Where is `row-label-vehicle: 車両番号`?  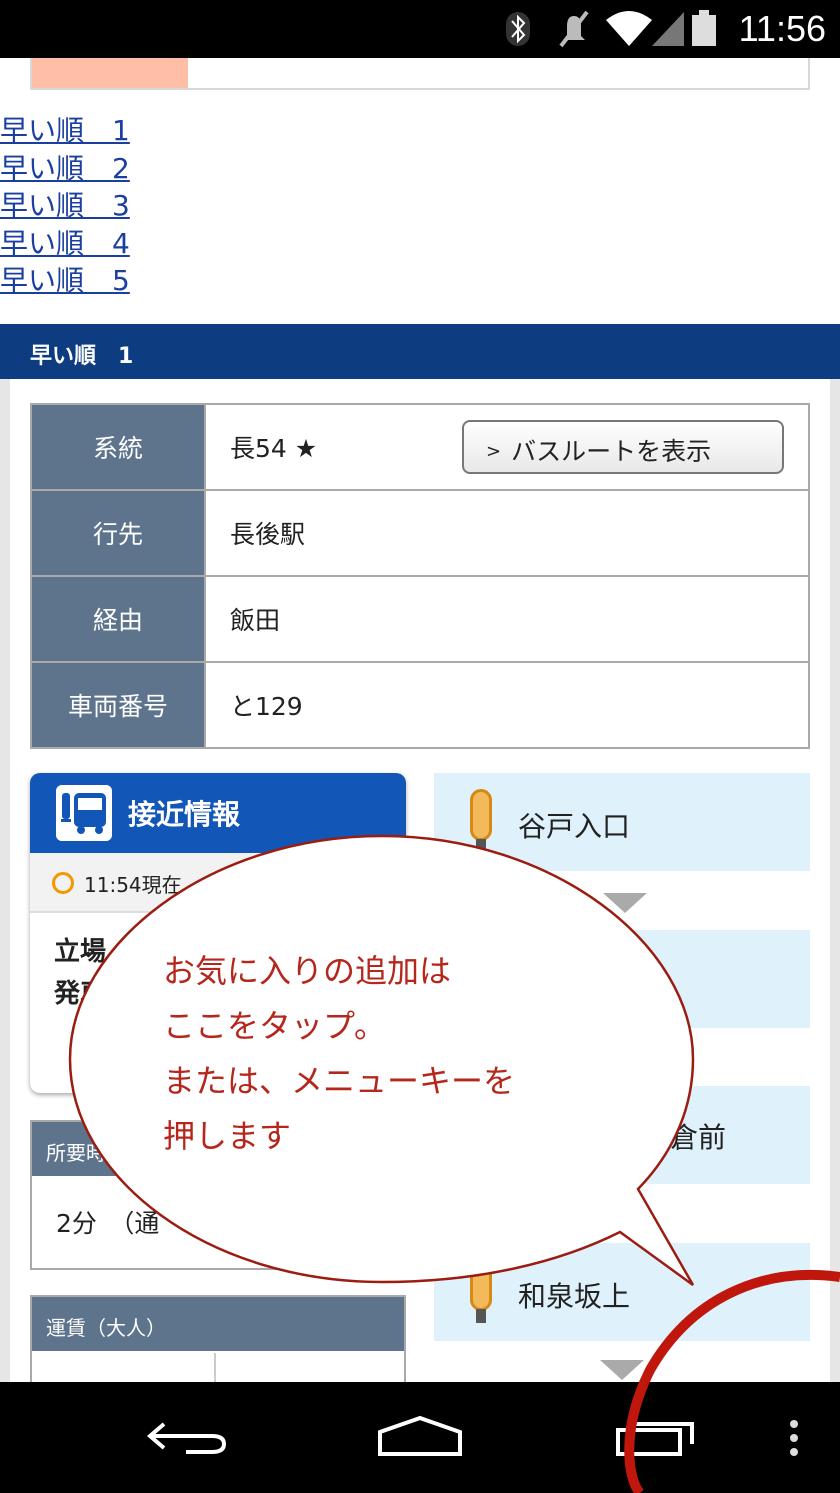
row-label-vehicle: 車両番号 is located at coordinates (118, 705).